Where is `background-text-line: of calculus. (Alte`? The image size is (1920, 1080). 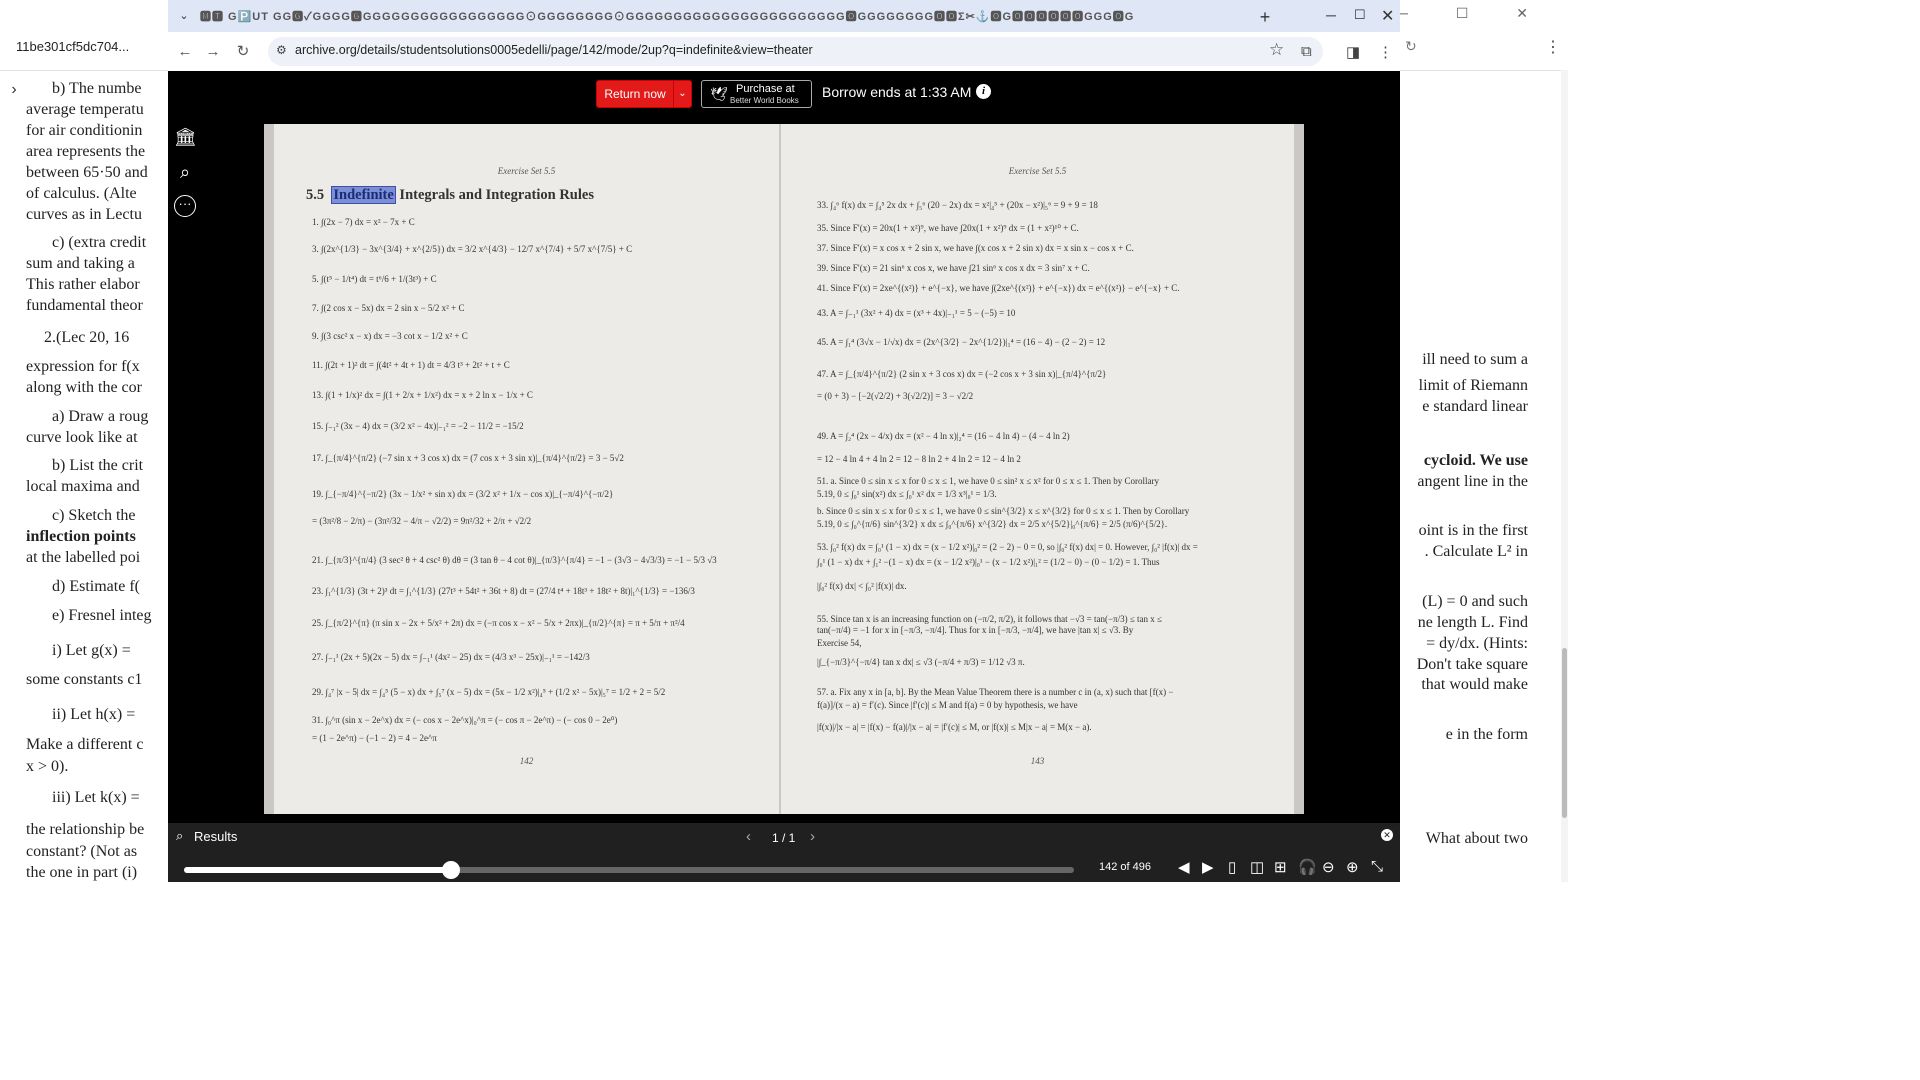
background-text-line: of calculus. (Alte is located at coordinates (81, 193).